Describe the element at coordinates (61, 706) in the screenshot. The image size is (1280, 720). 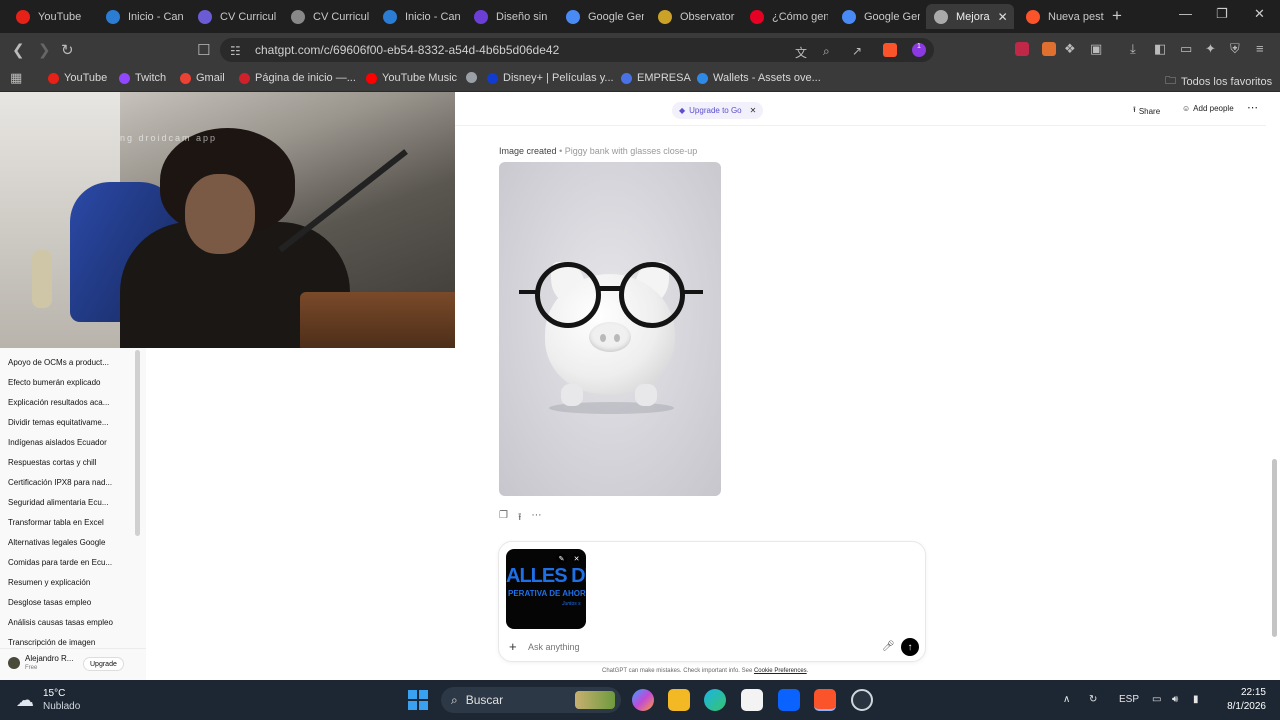
I see `weather-description: Nublado` at that location.